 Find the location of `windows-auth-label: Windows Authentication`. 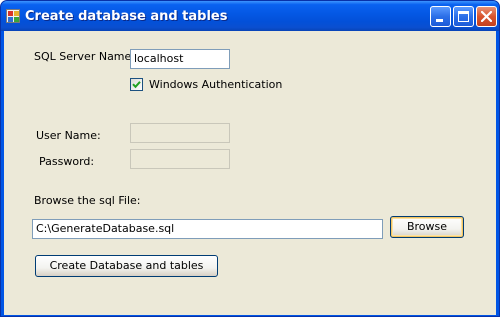

windows-auth-label: Windows Authentication is located at coordinates (215, 84).